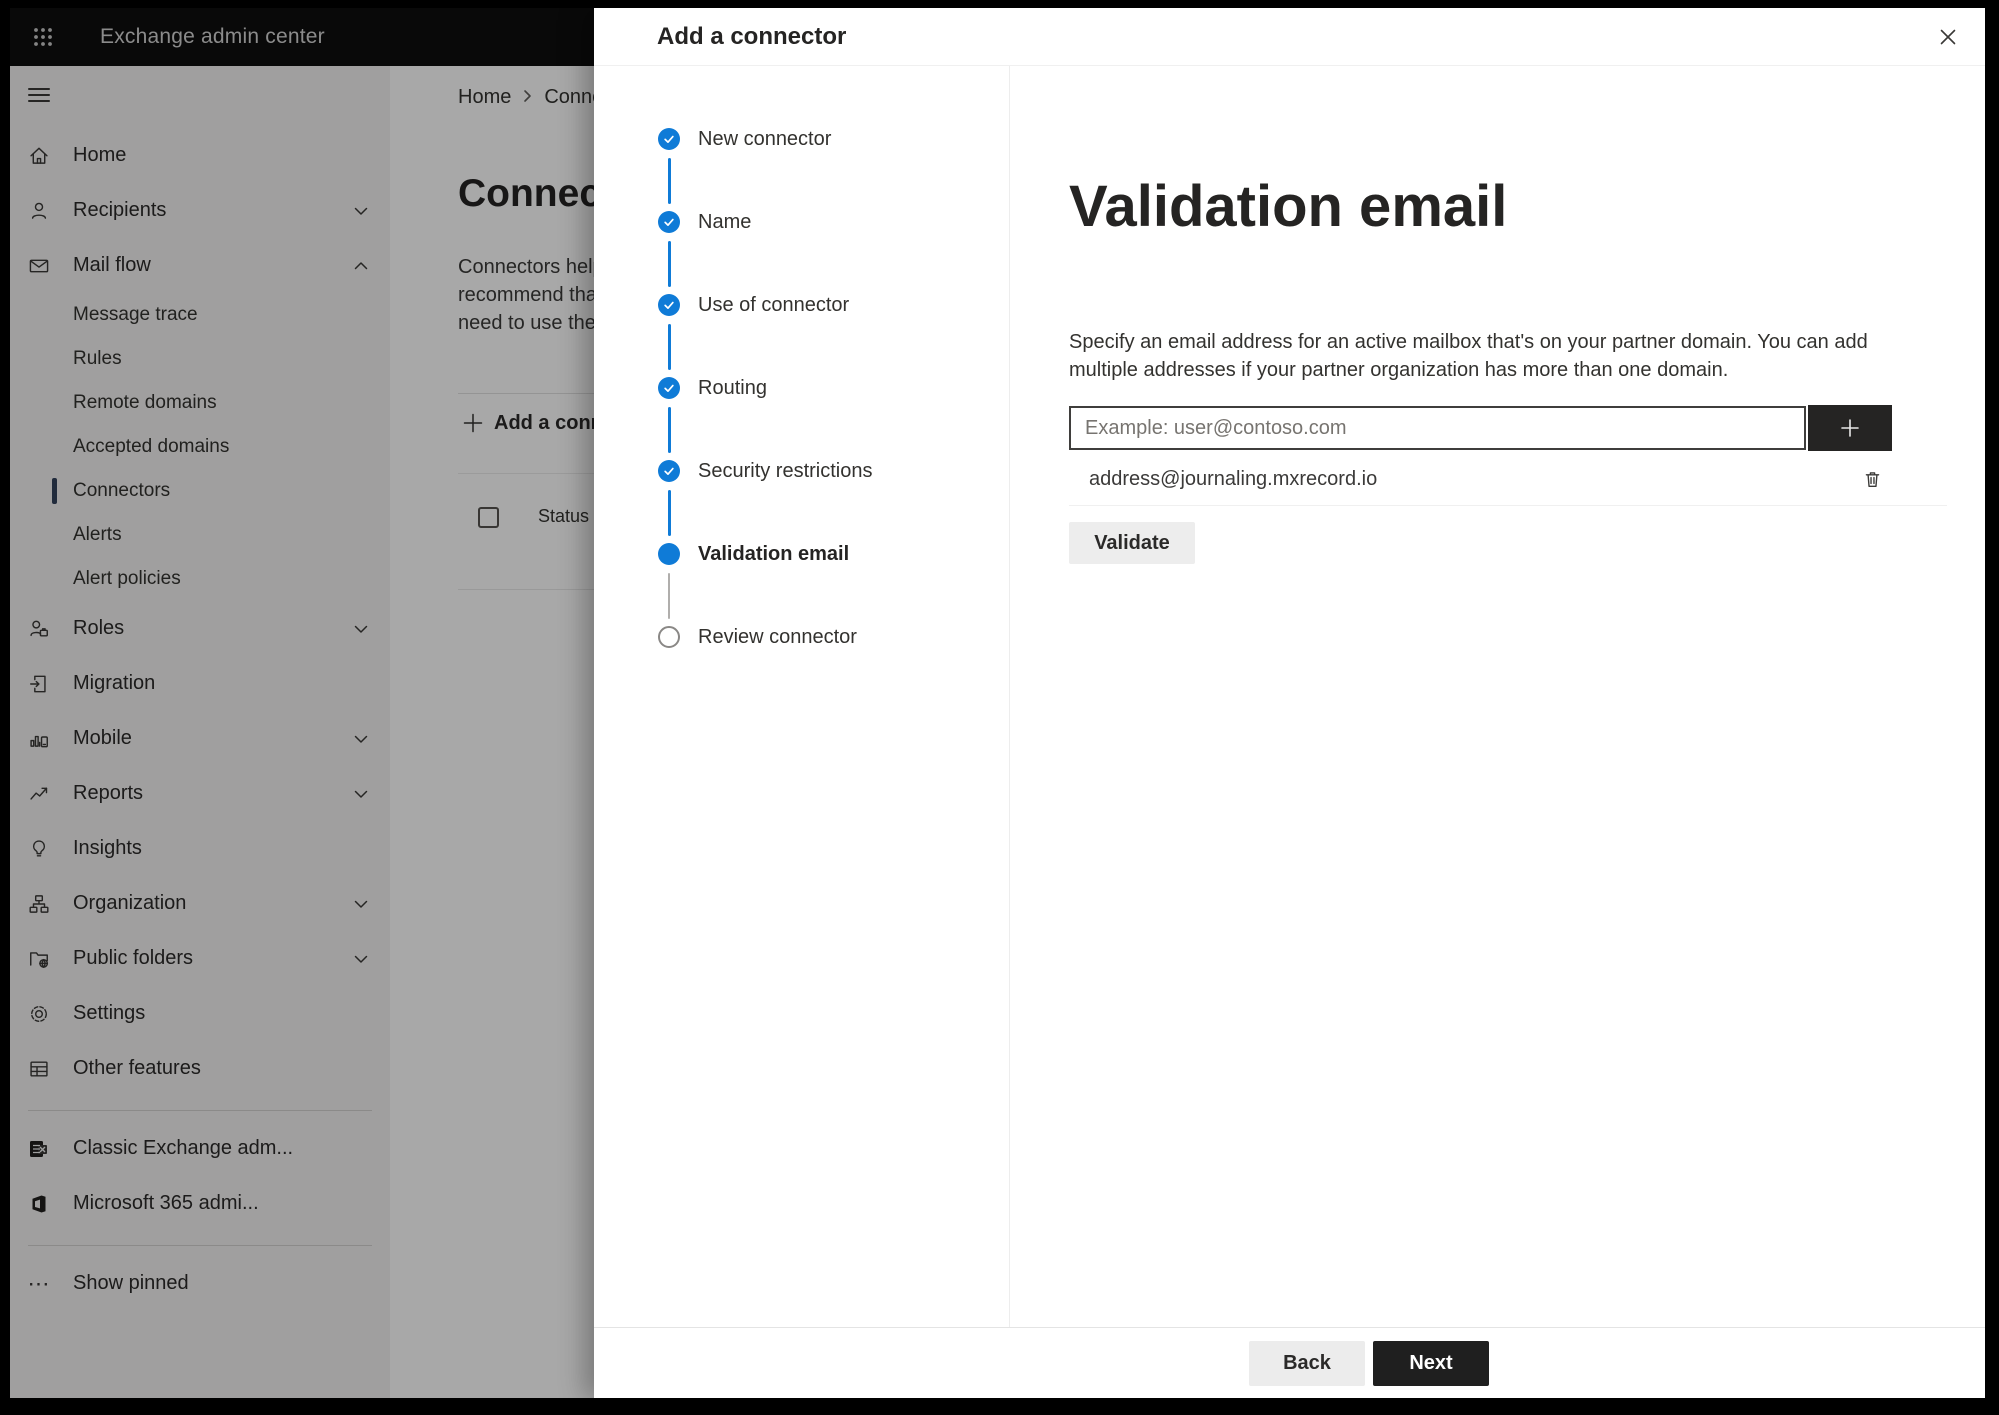 Image resolution: width=1999 pixels, height=1415 pixels. Describe the element at coordinates (833, 584) in the screenshot. I see `wizard-step-validation-email: Validation email` at that location.